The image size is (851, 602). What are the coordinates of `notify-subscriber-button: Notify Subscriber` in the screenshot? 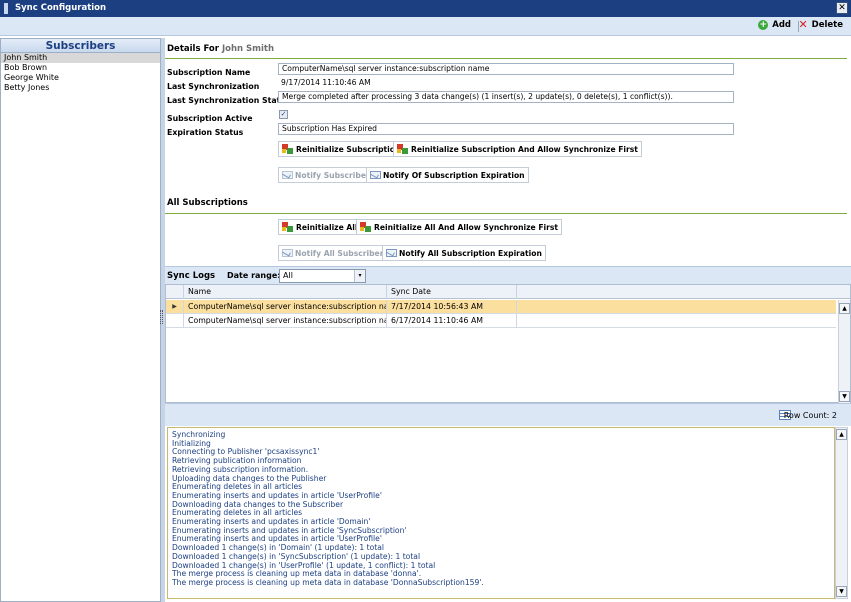 It's located at (326, 175).